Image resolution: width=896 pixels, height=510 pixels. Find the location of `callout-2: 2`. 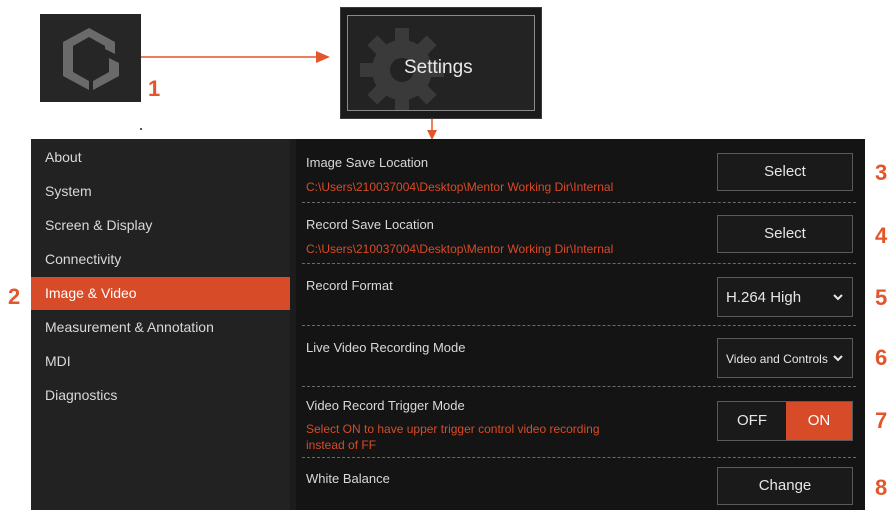

callout-2: 2 is located at coordinates (14, 296).